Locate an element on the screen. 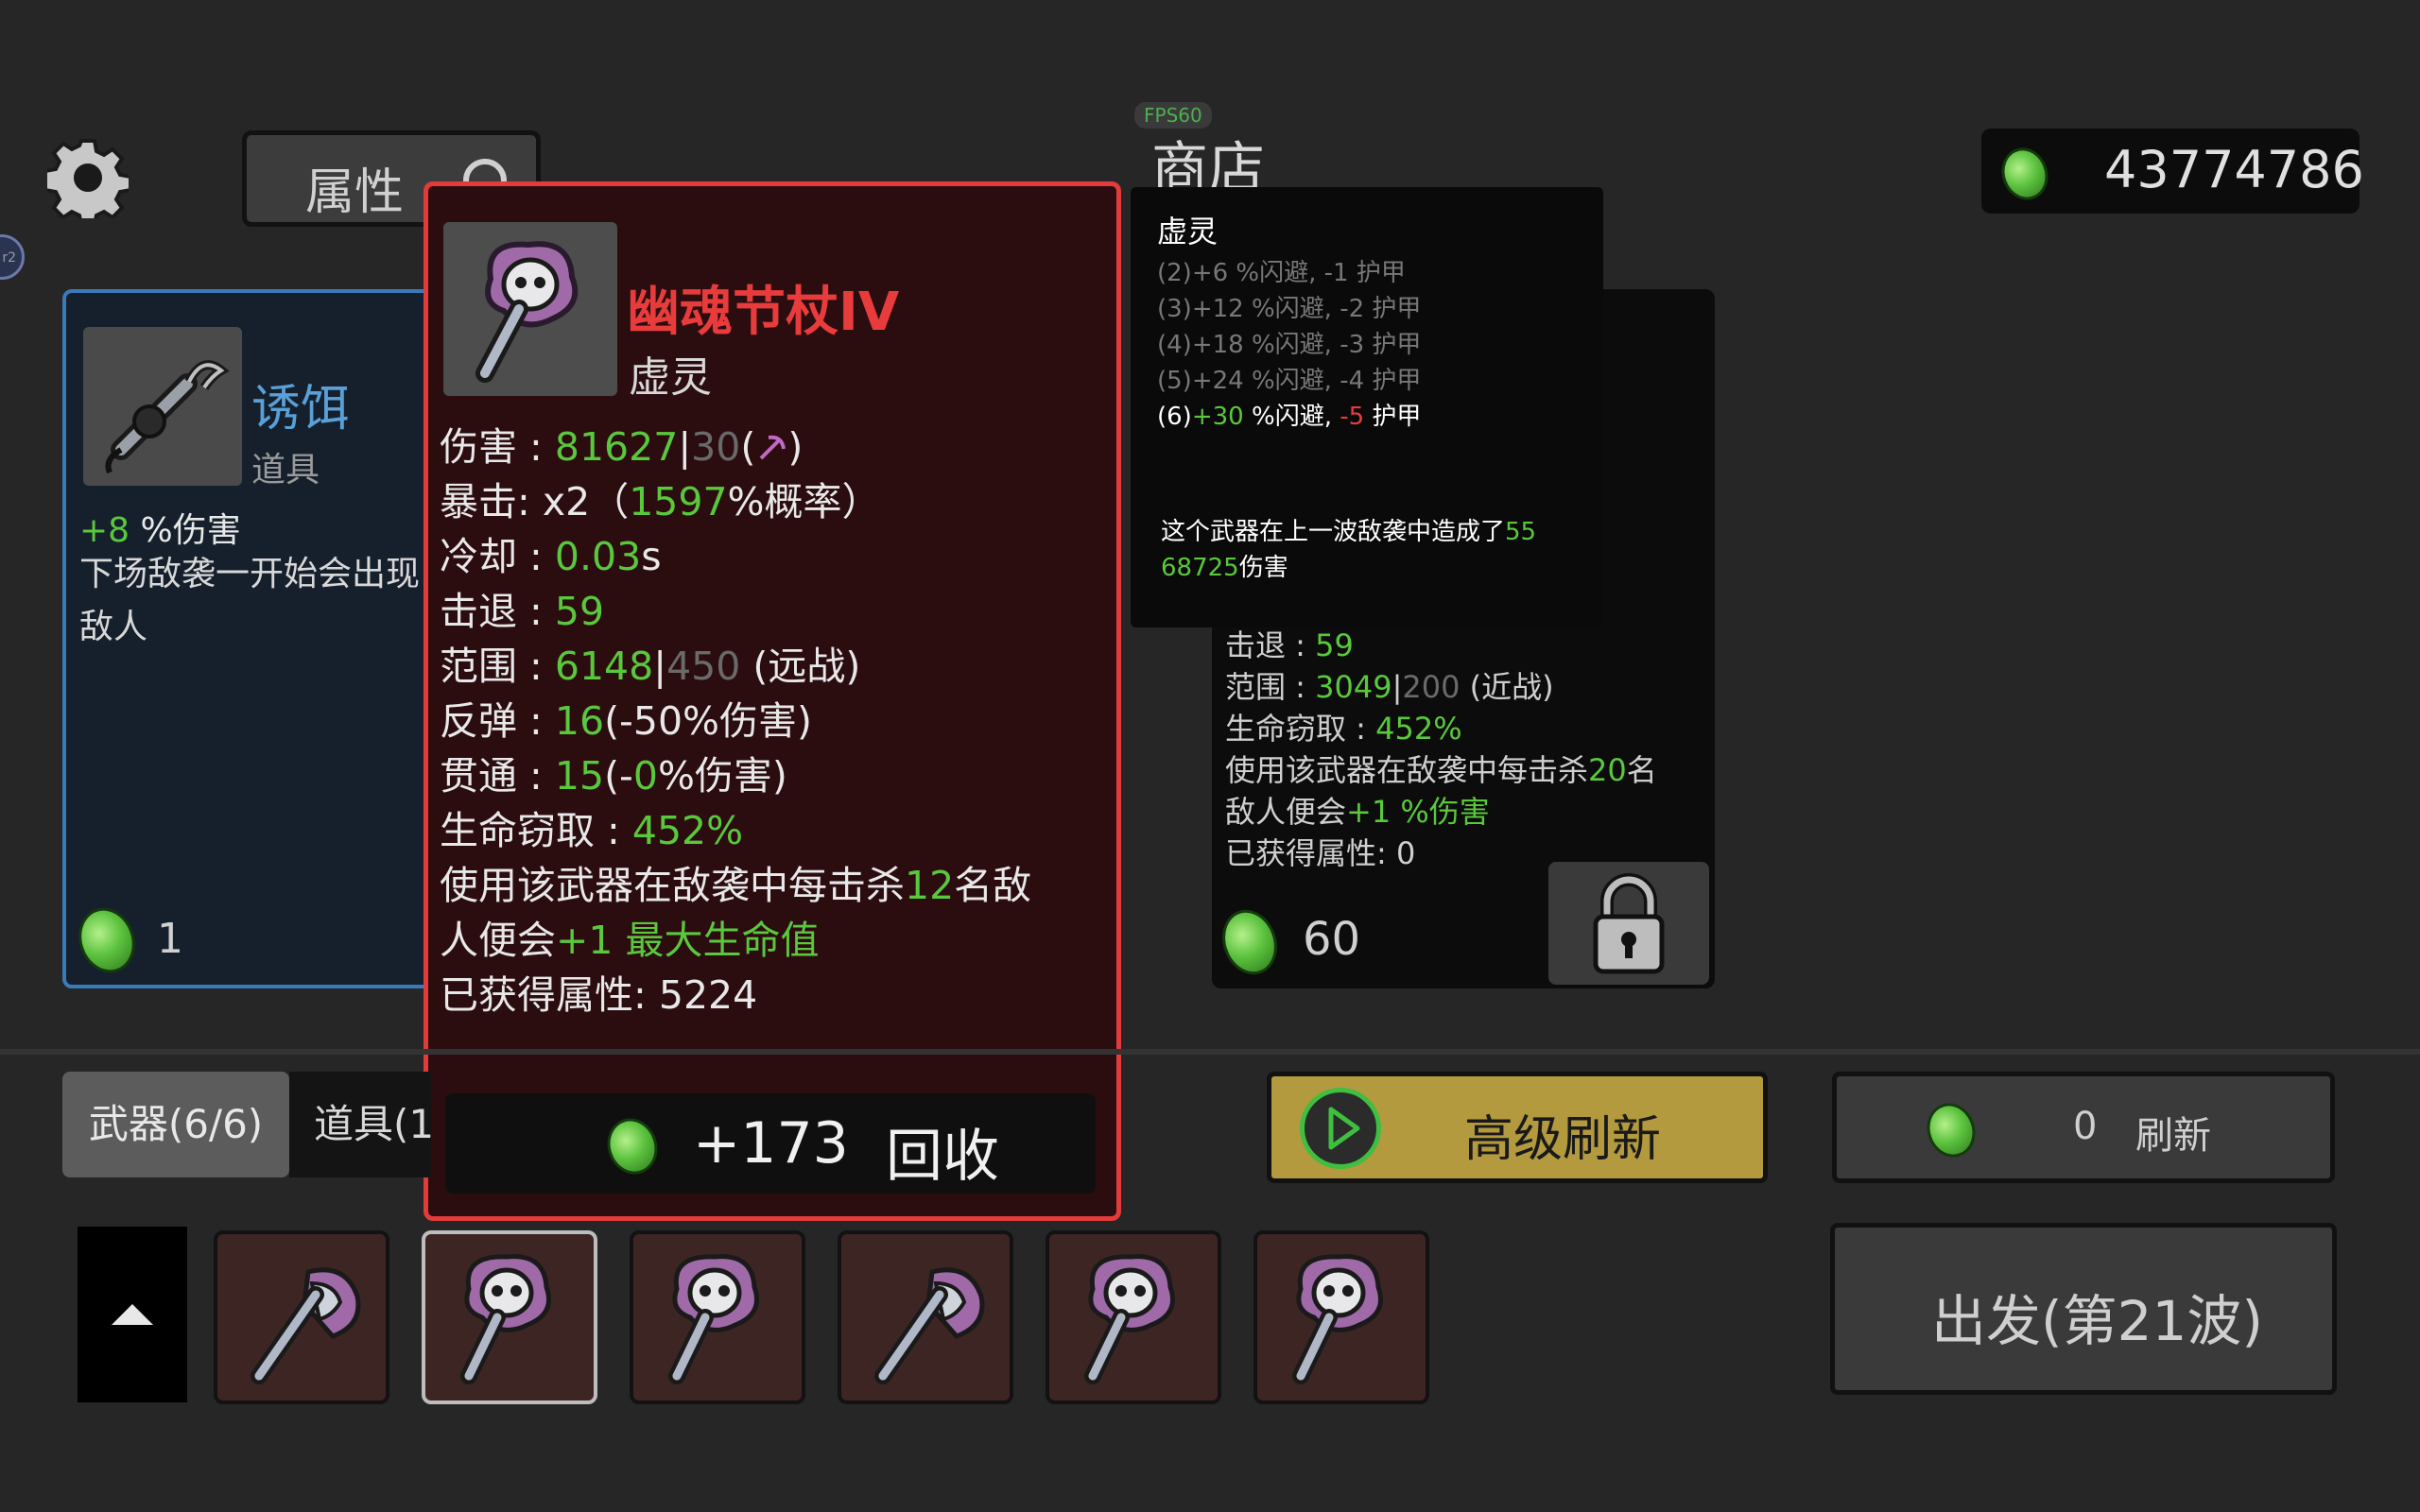 This screenshot has width=2420, height=1512. shop-item-card-bait: 诱饵 道具 +8 %伤害 下场敌袭一开始会出现 敌人 1 is located at coordinates (251, 638).